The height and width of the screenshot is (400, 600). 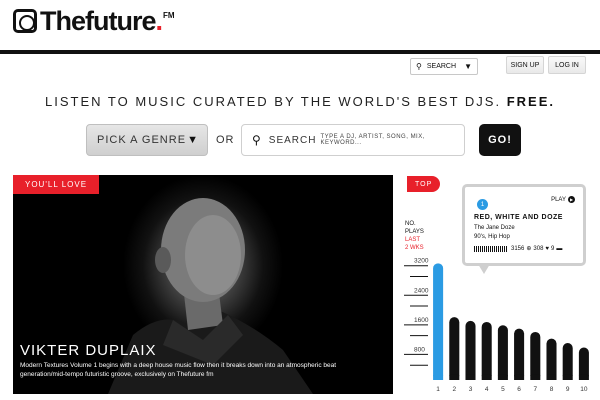 What do you see at coordinates (413, 240) in the screenshot?
I see `chart-period-line1: LAST` at bounding box center [413, 240].